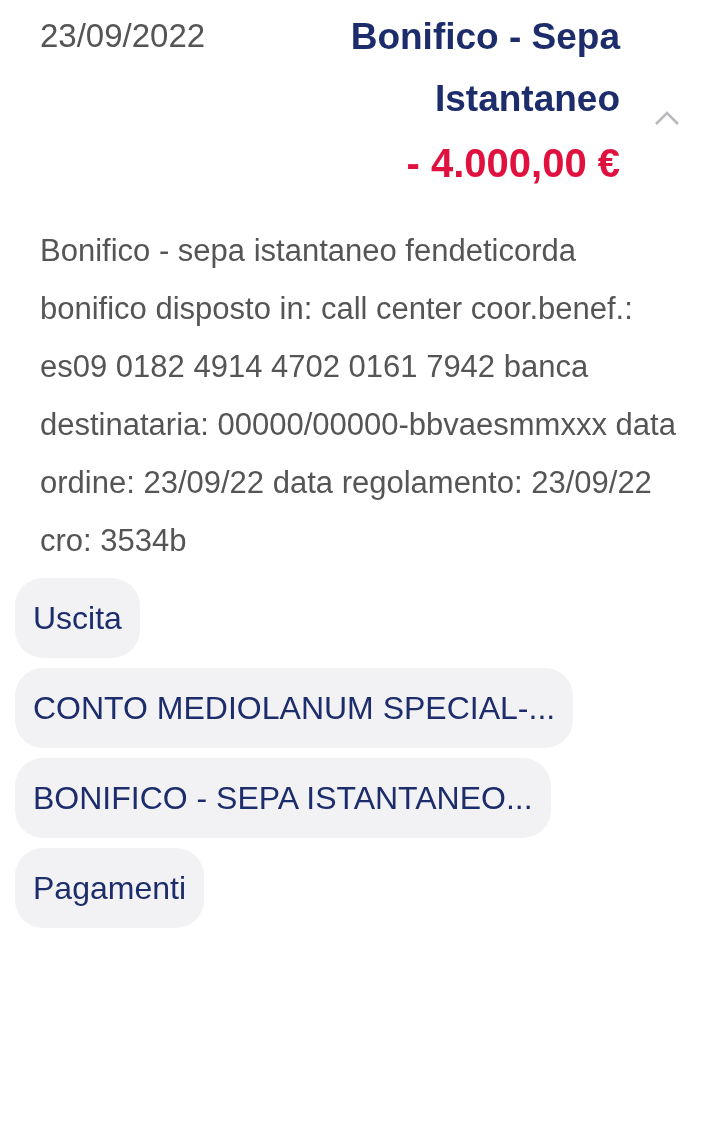 Image resolution: width=720 pixels, height=1122 pixels. What do you see at coordinates (77, 618) in the screenshot?
I see `tag-chip: Uscita` at bounding box center [77, 618].